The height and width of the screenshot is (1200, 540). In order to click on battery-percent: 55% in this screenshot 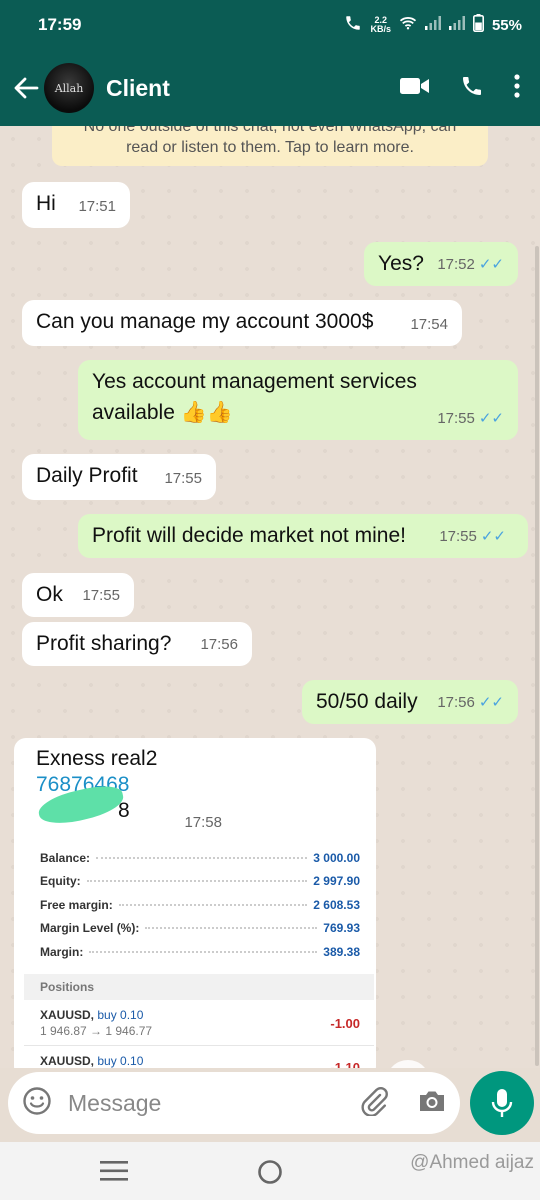, I will do `click(506, 25)`.